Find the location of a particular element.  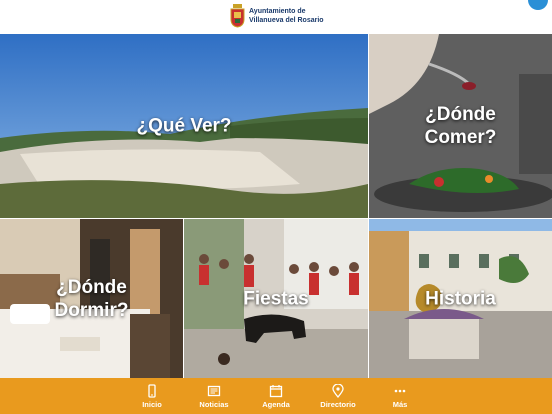

more-dots-icon is located at coordinates (400, 390).